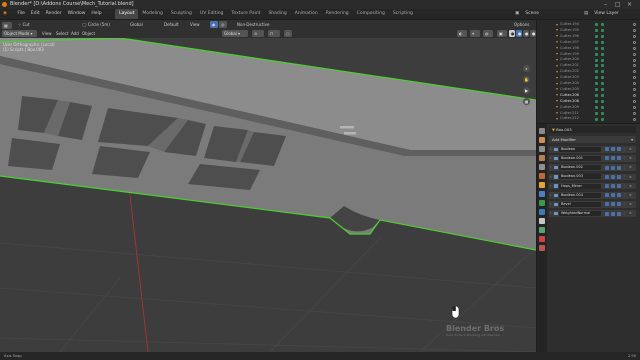 The width and height of the screenshot is (640, 360). Describe the element at coordinates (47, 33) in the screenshot. I see `view-menu: View` at that location.